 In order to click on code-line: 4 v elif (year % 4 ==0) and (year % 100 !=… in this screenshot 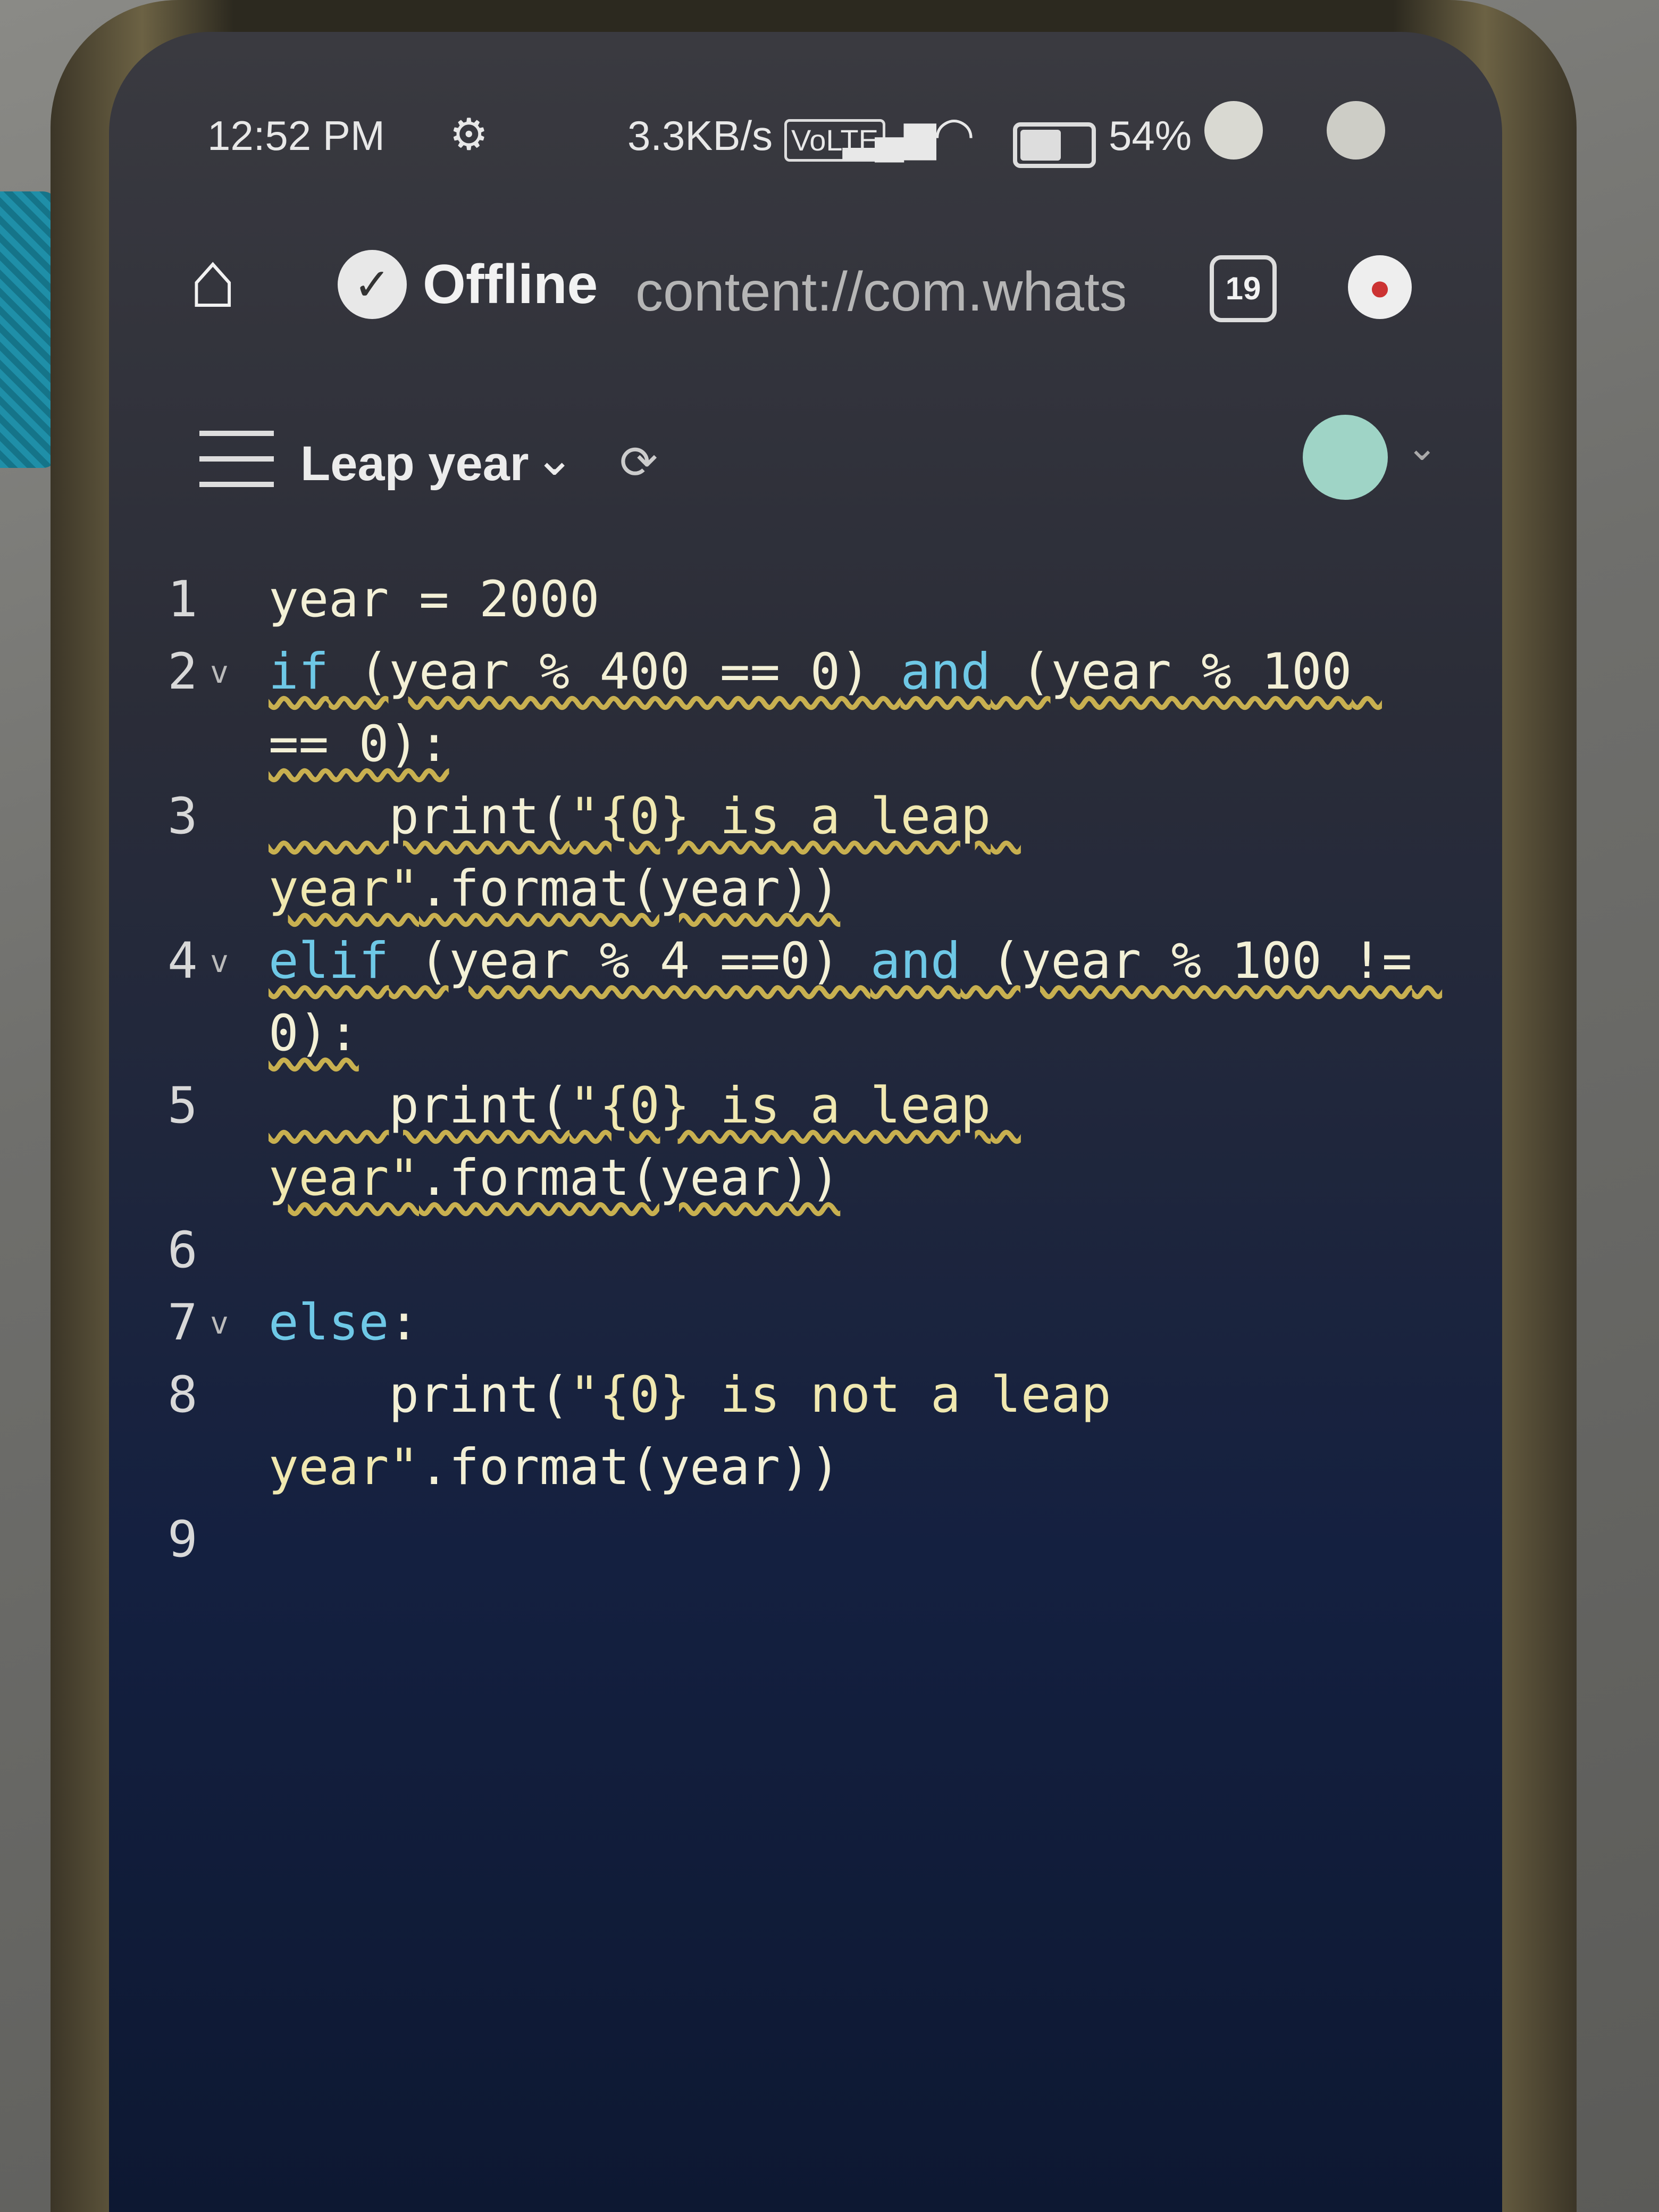, I will do `click(805, 997)`.